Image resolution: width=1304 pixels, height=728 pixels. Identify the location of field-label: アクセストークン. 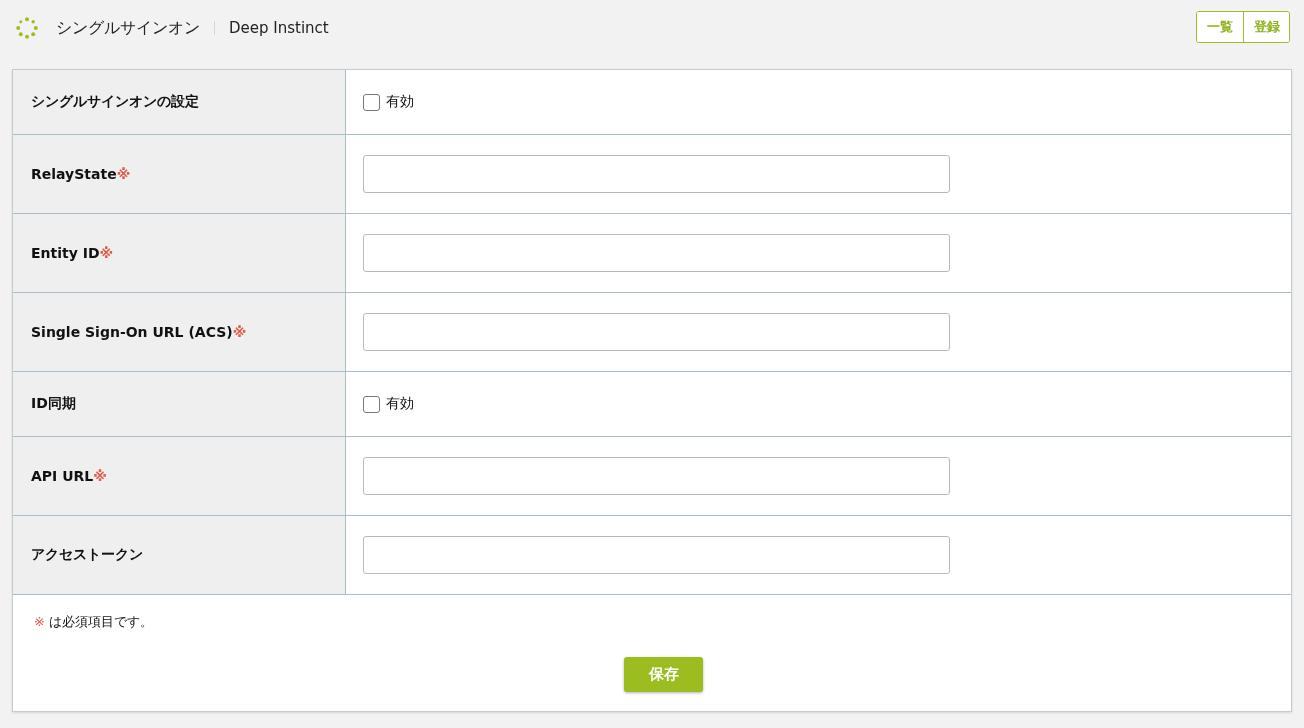
(87, 555).